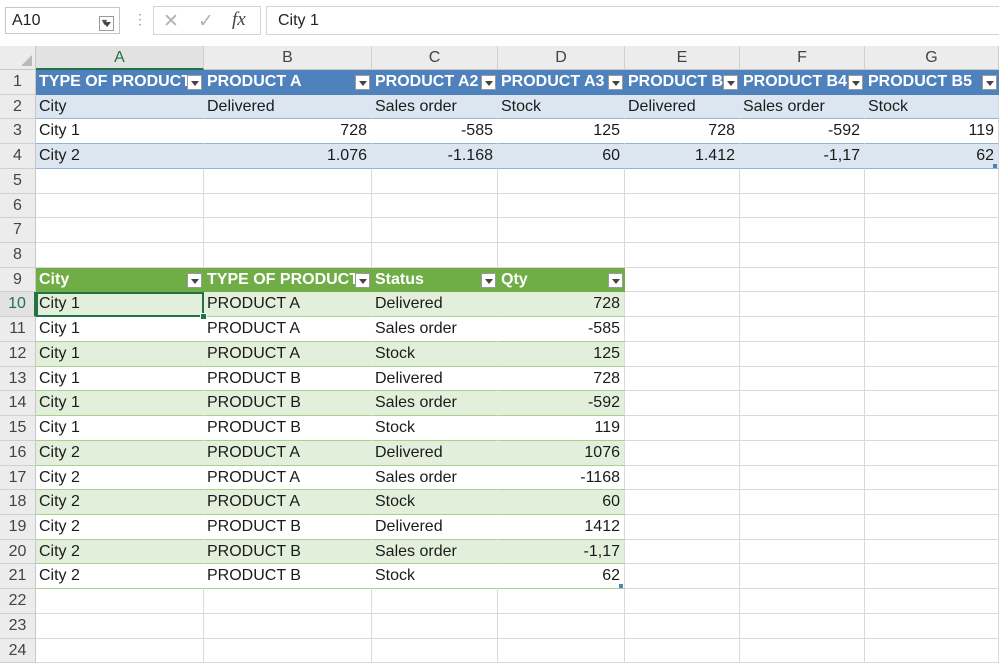  What do you see at coordinates (435, 107) in the screenshot?
I see `table1-cell: Sales order` at bounding box center [435, 107].